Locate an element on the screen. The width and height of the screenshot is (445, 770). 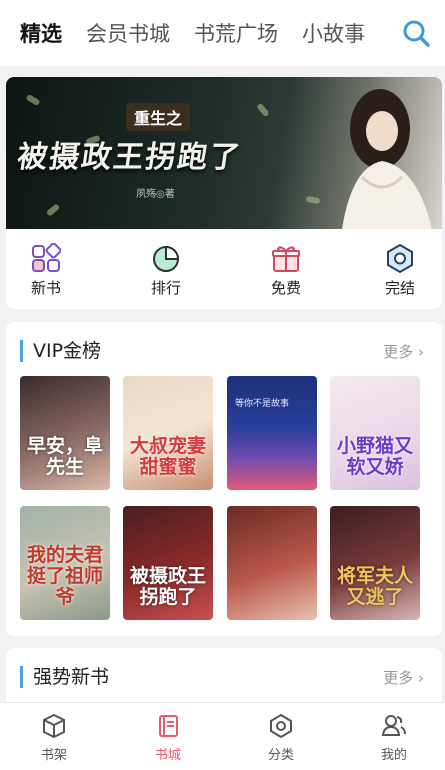
book-cover: 将军夫人又逃了 is located at coordinates (375, 563).